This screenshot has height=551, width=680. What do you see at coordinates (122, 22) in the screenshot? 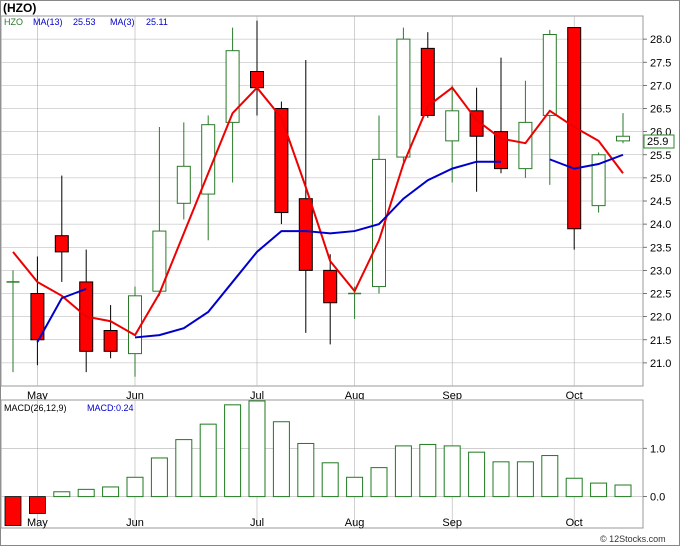
I see `legend-ma3-label: MA(3)` at bounding box center [122, 22].